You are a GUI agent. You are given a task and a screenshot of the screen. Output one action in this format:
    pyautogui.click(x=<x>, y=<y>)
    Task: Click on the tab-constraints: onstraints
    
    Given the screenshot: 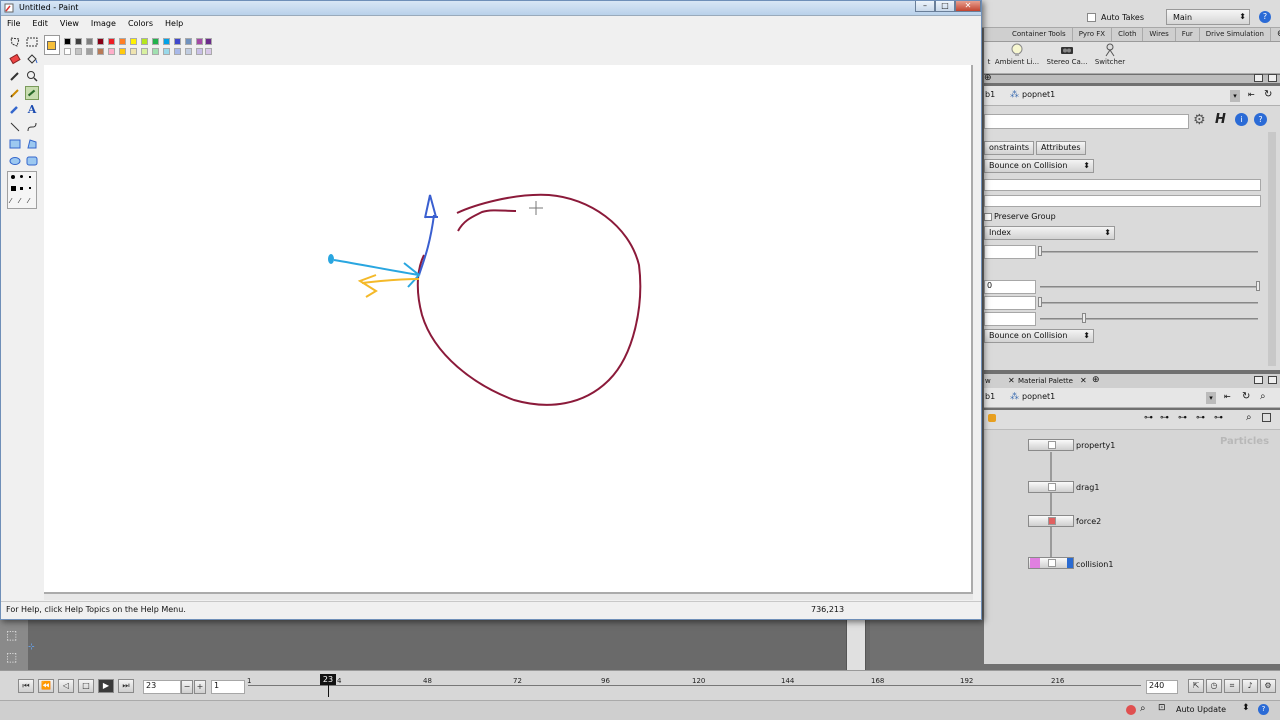 What is the action you would take?
    pyautogui.click(x=1009, y=148)
    